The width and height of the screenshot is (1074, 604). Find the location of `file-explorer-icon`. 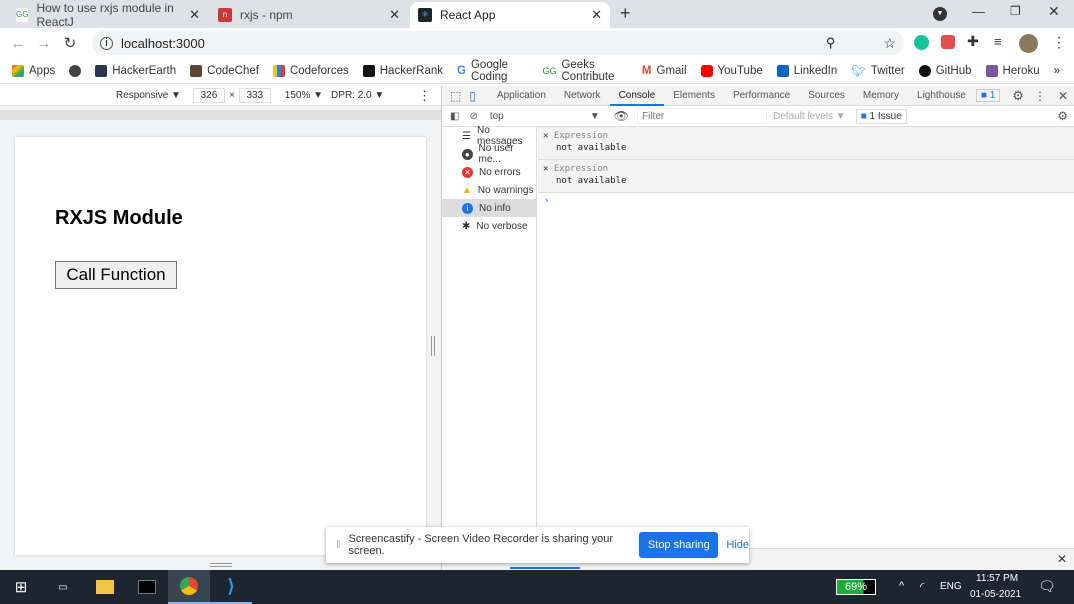

file-explorer-icon is located at coordinates (105, 587).